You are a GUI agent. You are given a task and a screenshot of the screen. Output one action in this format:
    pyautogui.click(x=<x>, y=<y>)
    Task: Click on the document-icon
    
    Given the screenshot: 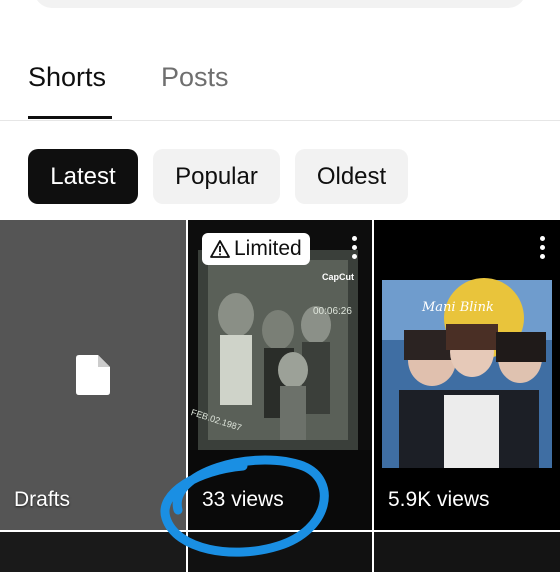 What is the action you would take?
    pyautogui.click(x=93, y=375)
    